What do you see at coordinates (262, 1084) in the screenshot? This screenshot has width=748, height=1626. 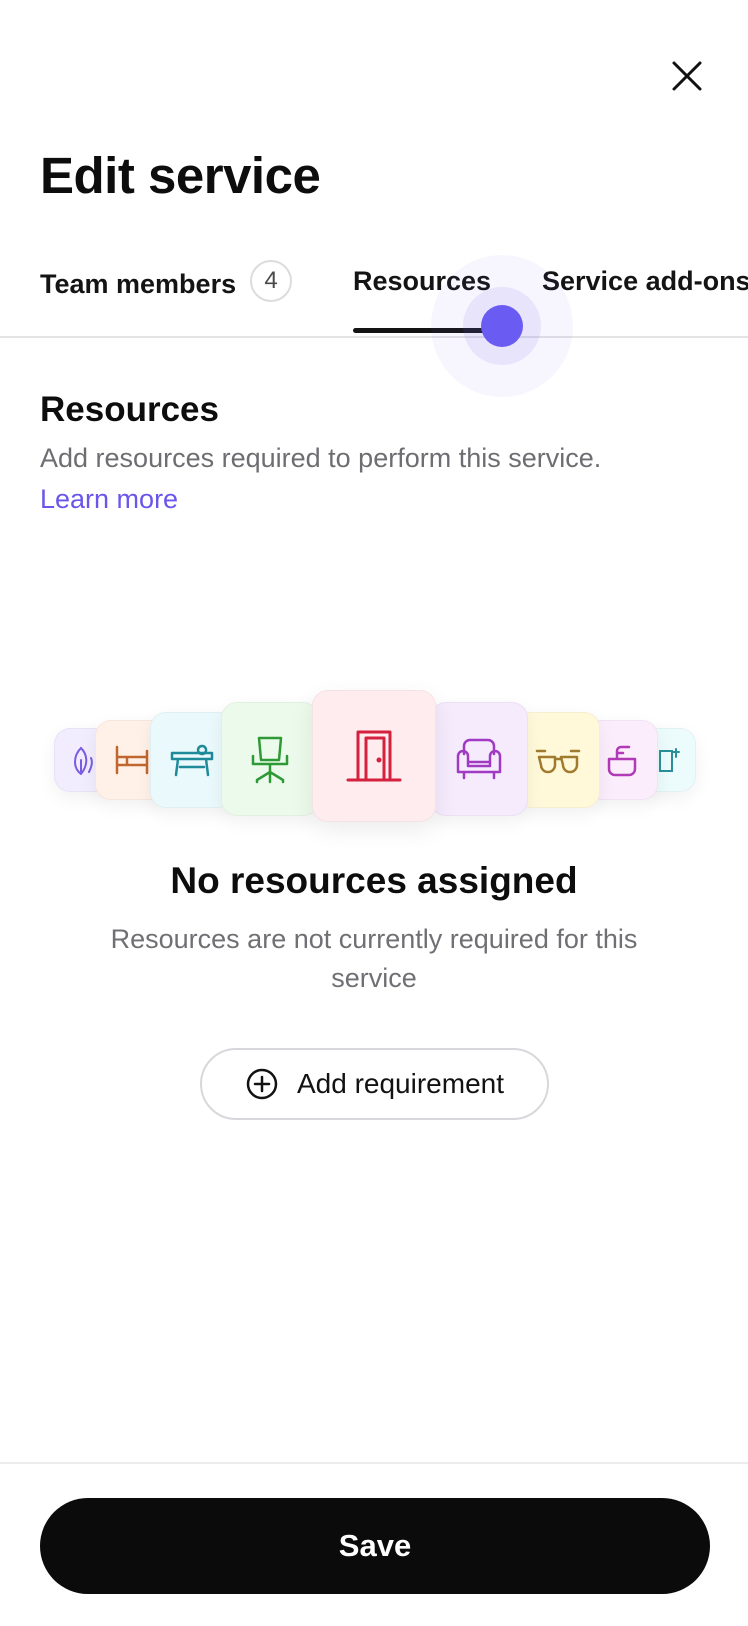 I see `plus-circle-icon` at bounding box center [262, 1084].